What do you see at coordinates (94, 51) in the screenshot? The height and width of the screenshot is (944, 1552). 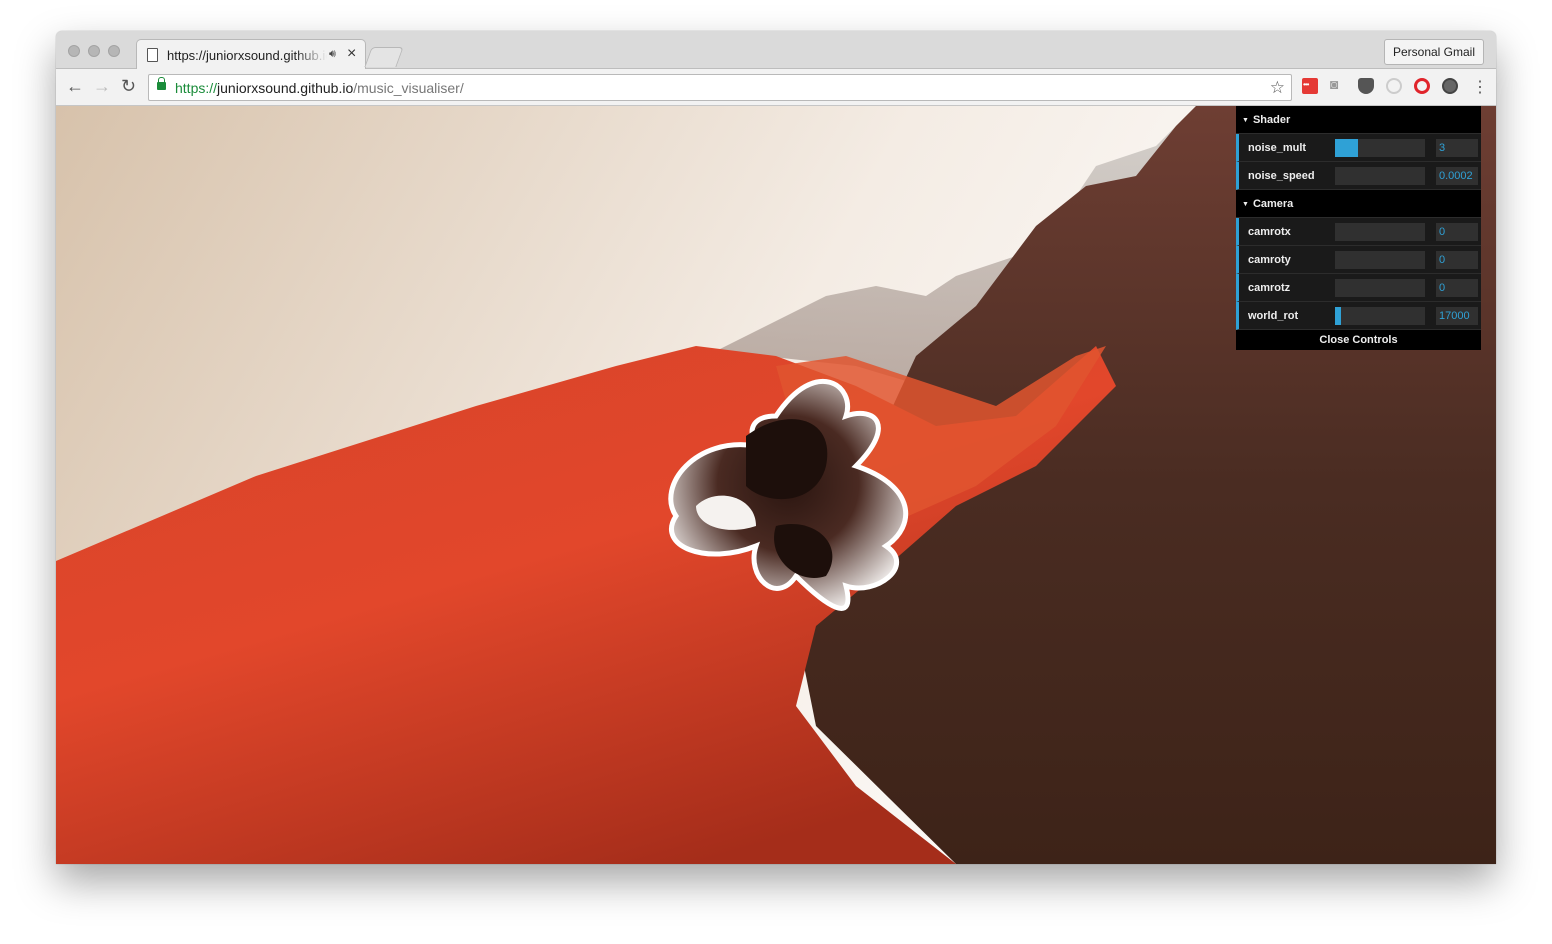 I see `minimize-window-icon` at bounding box center [94, 51].